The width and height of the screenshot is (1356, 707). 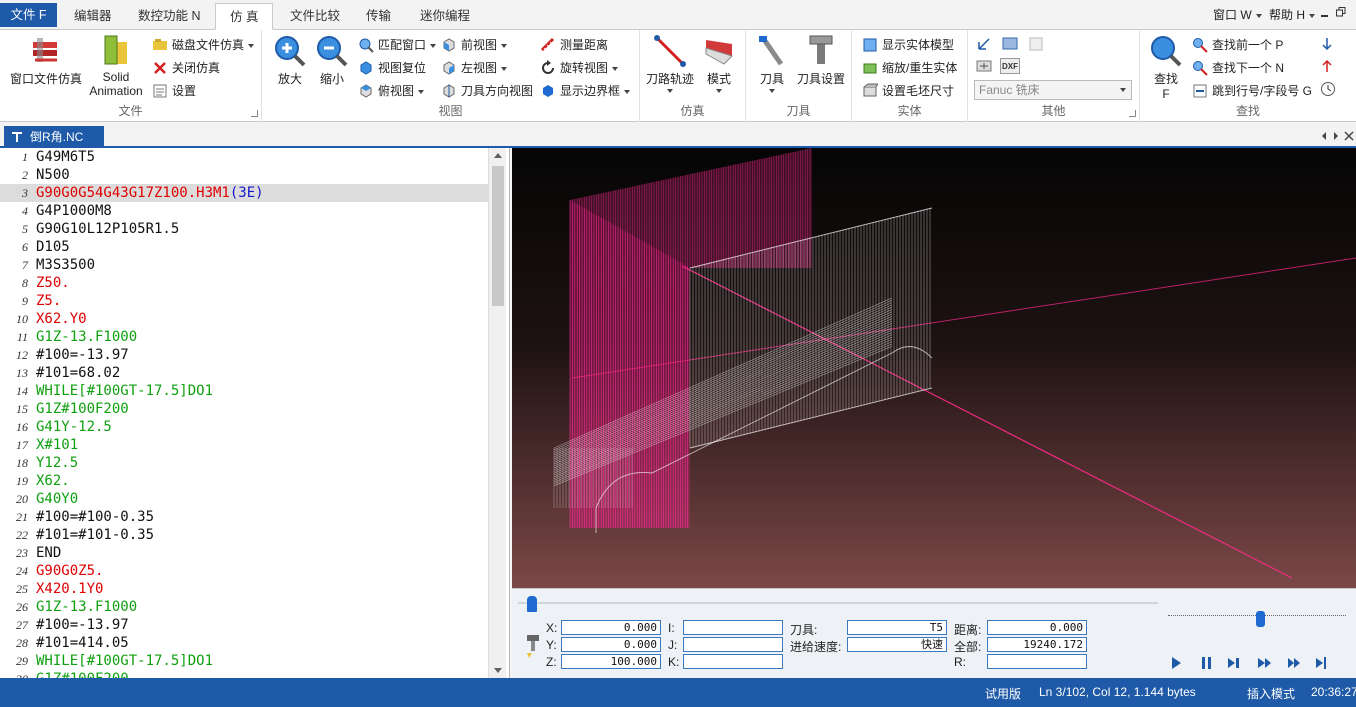 What do you see at coordinates (244, 16) in the screenshot?
I see `tab-simulation: 仿 真` at bounding box center [244, 16].